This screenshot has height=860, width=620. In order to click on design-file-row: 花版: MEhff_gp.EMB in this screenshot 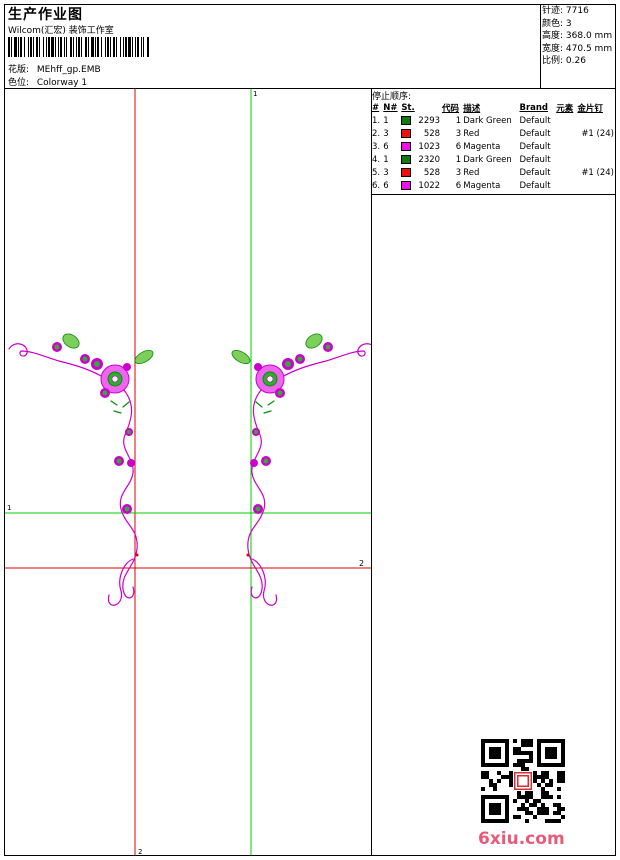, I will do `click(54, 68)`.